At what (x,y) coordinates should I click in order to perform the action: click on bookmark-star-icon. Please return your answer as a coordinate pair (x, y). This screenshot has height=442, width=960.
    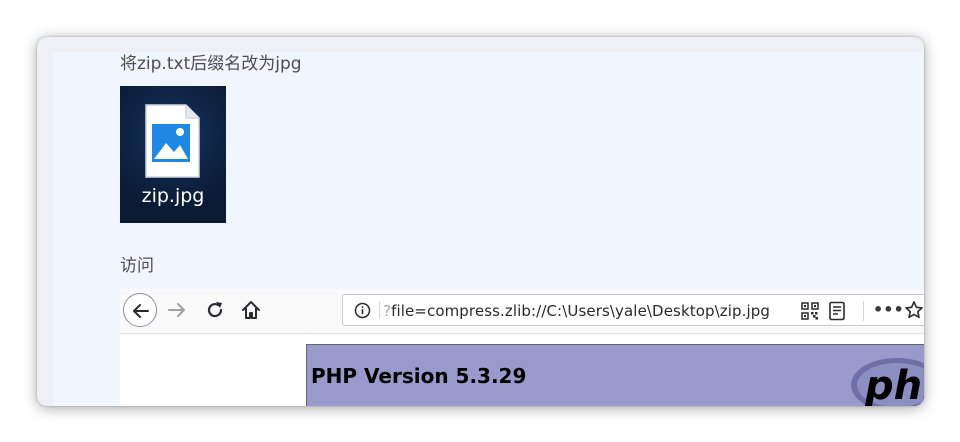
    Looking at the image, I should click on (914, 310).